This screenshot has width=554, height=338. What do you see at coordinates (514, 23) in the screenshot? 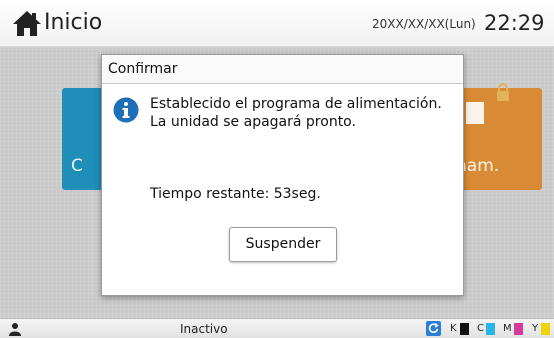
I see `clock-display: 22:29` at bounding box center [514, 23].